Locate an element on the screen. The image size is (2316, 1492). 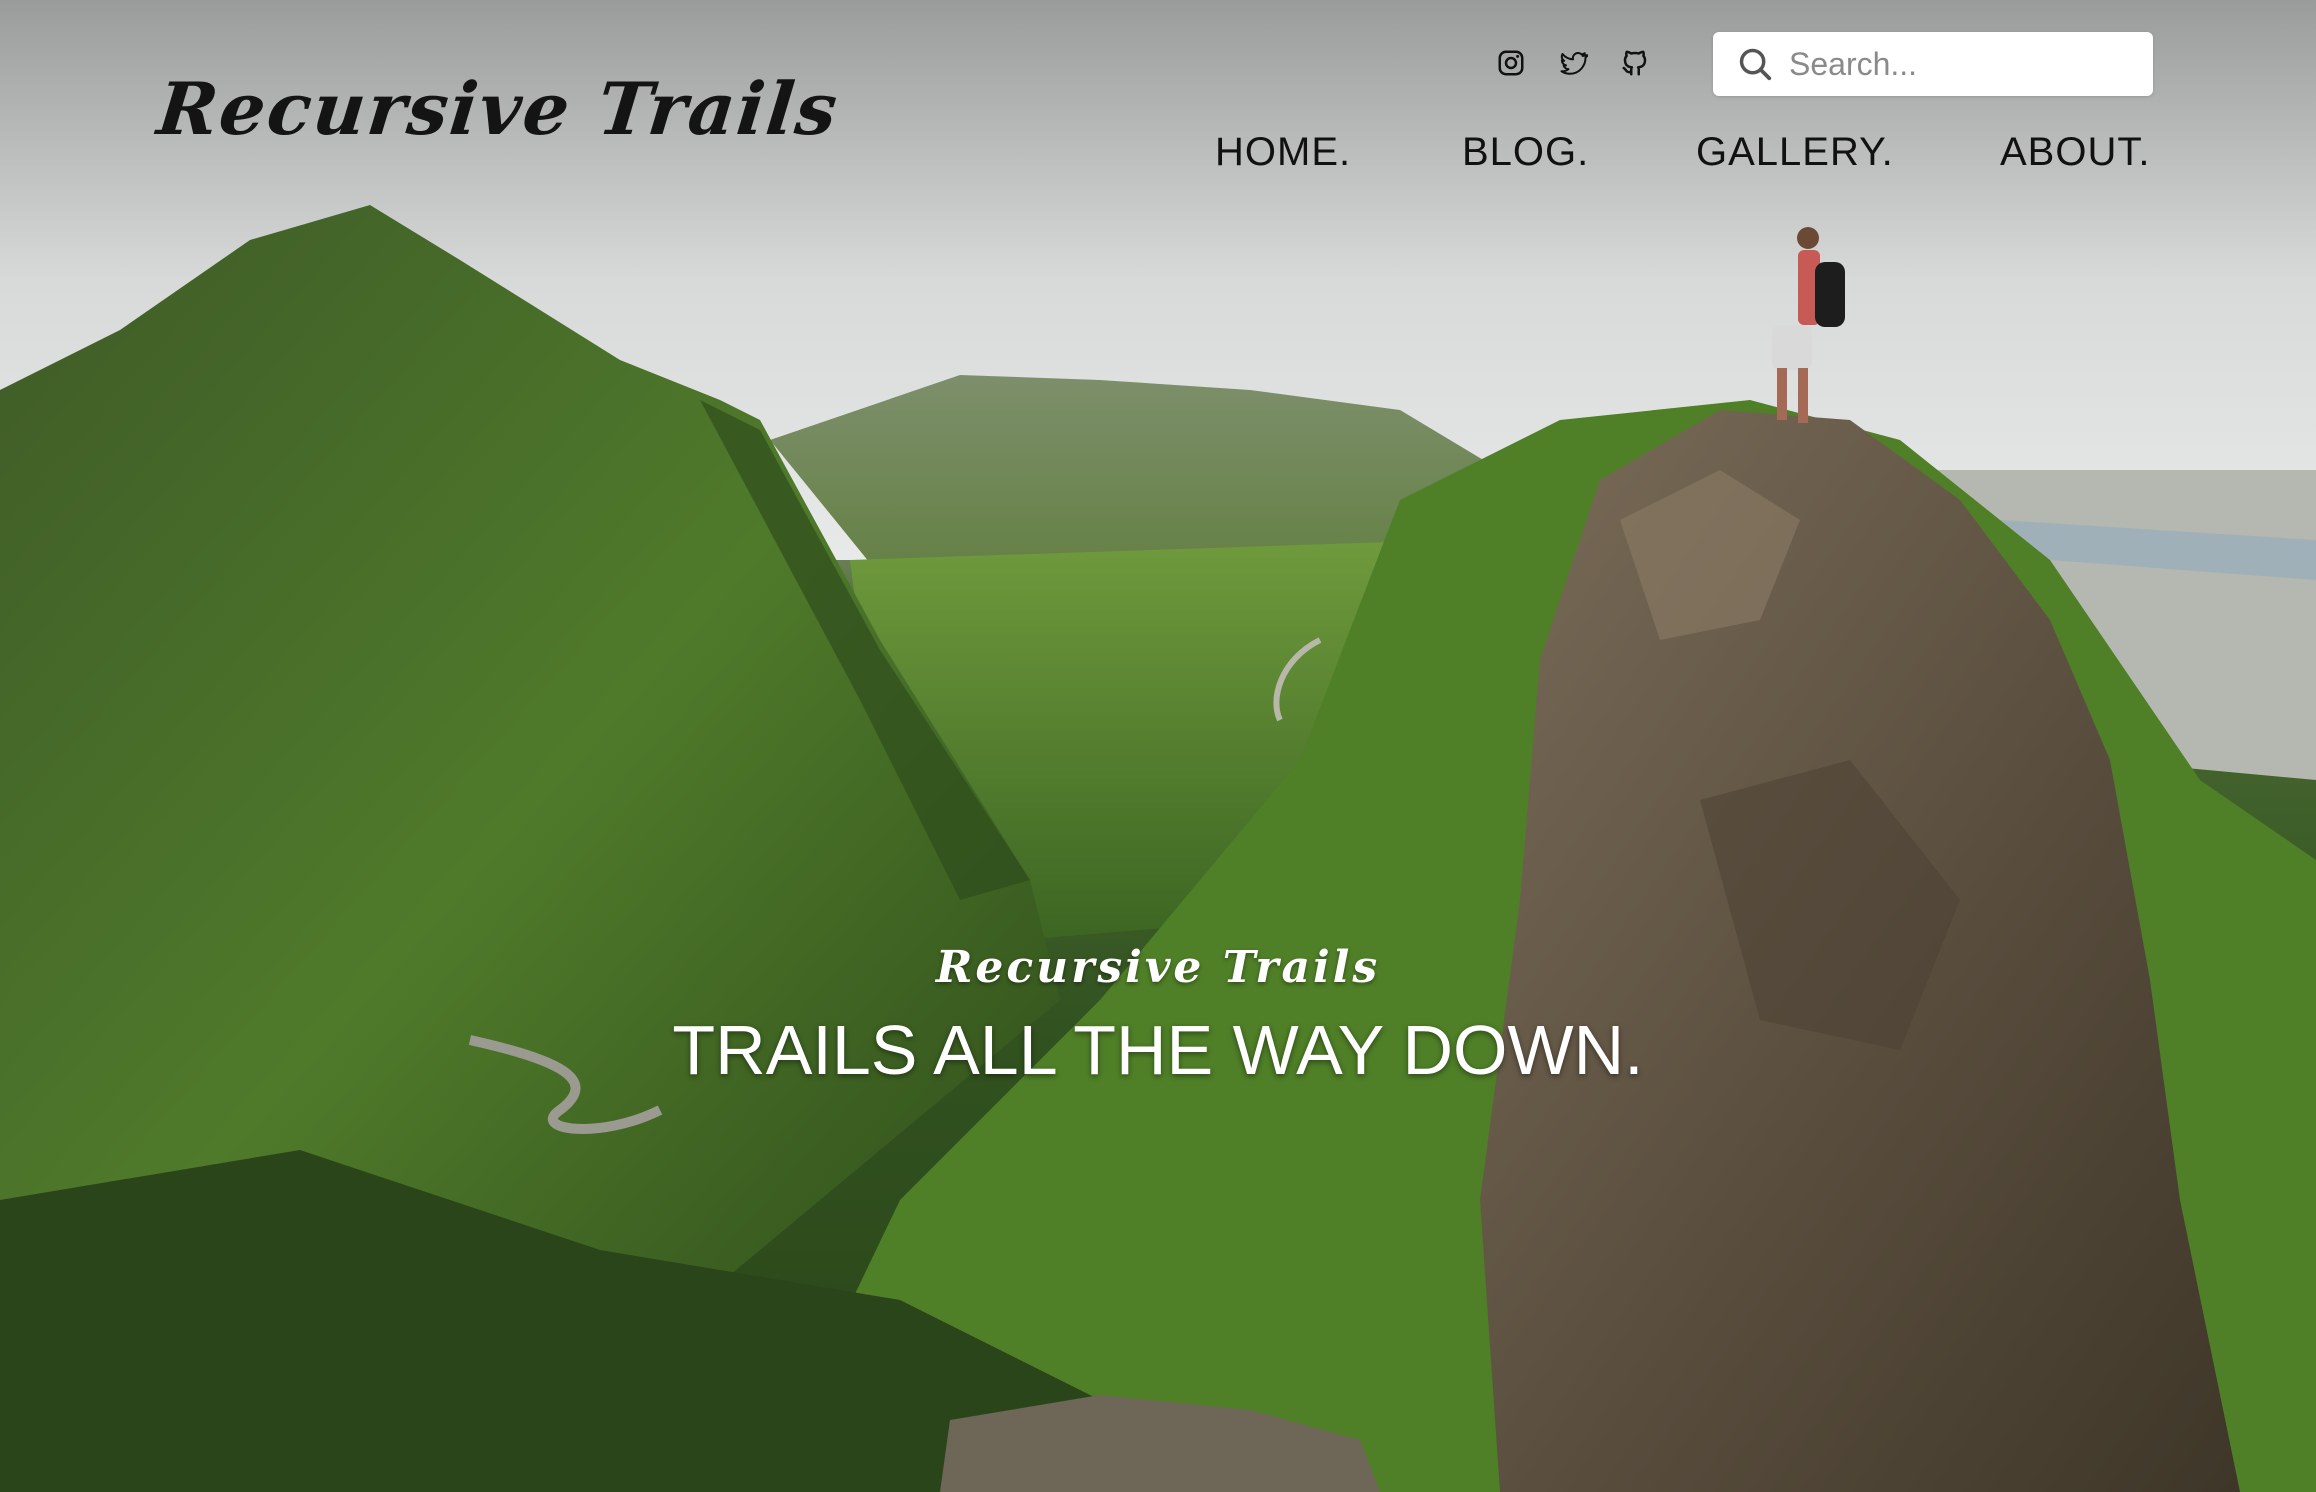
search-box is located at coordinates (1933, 64).